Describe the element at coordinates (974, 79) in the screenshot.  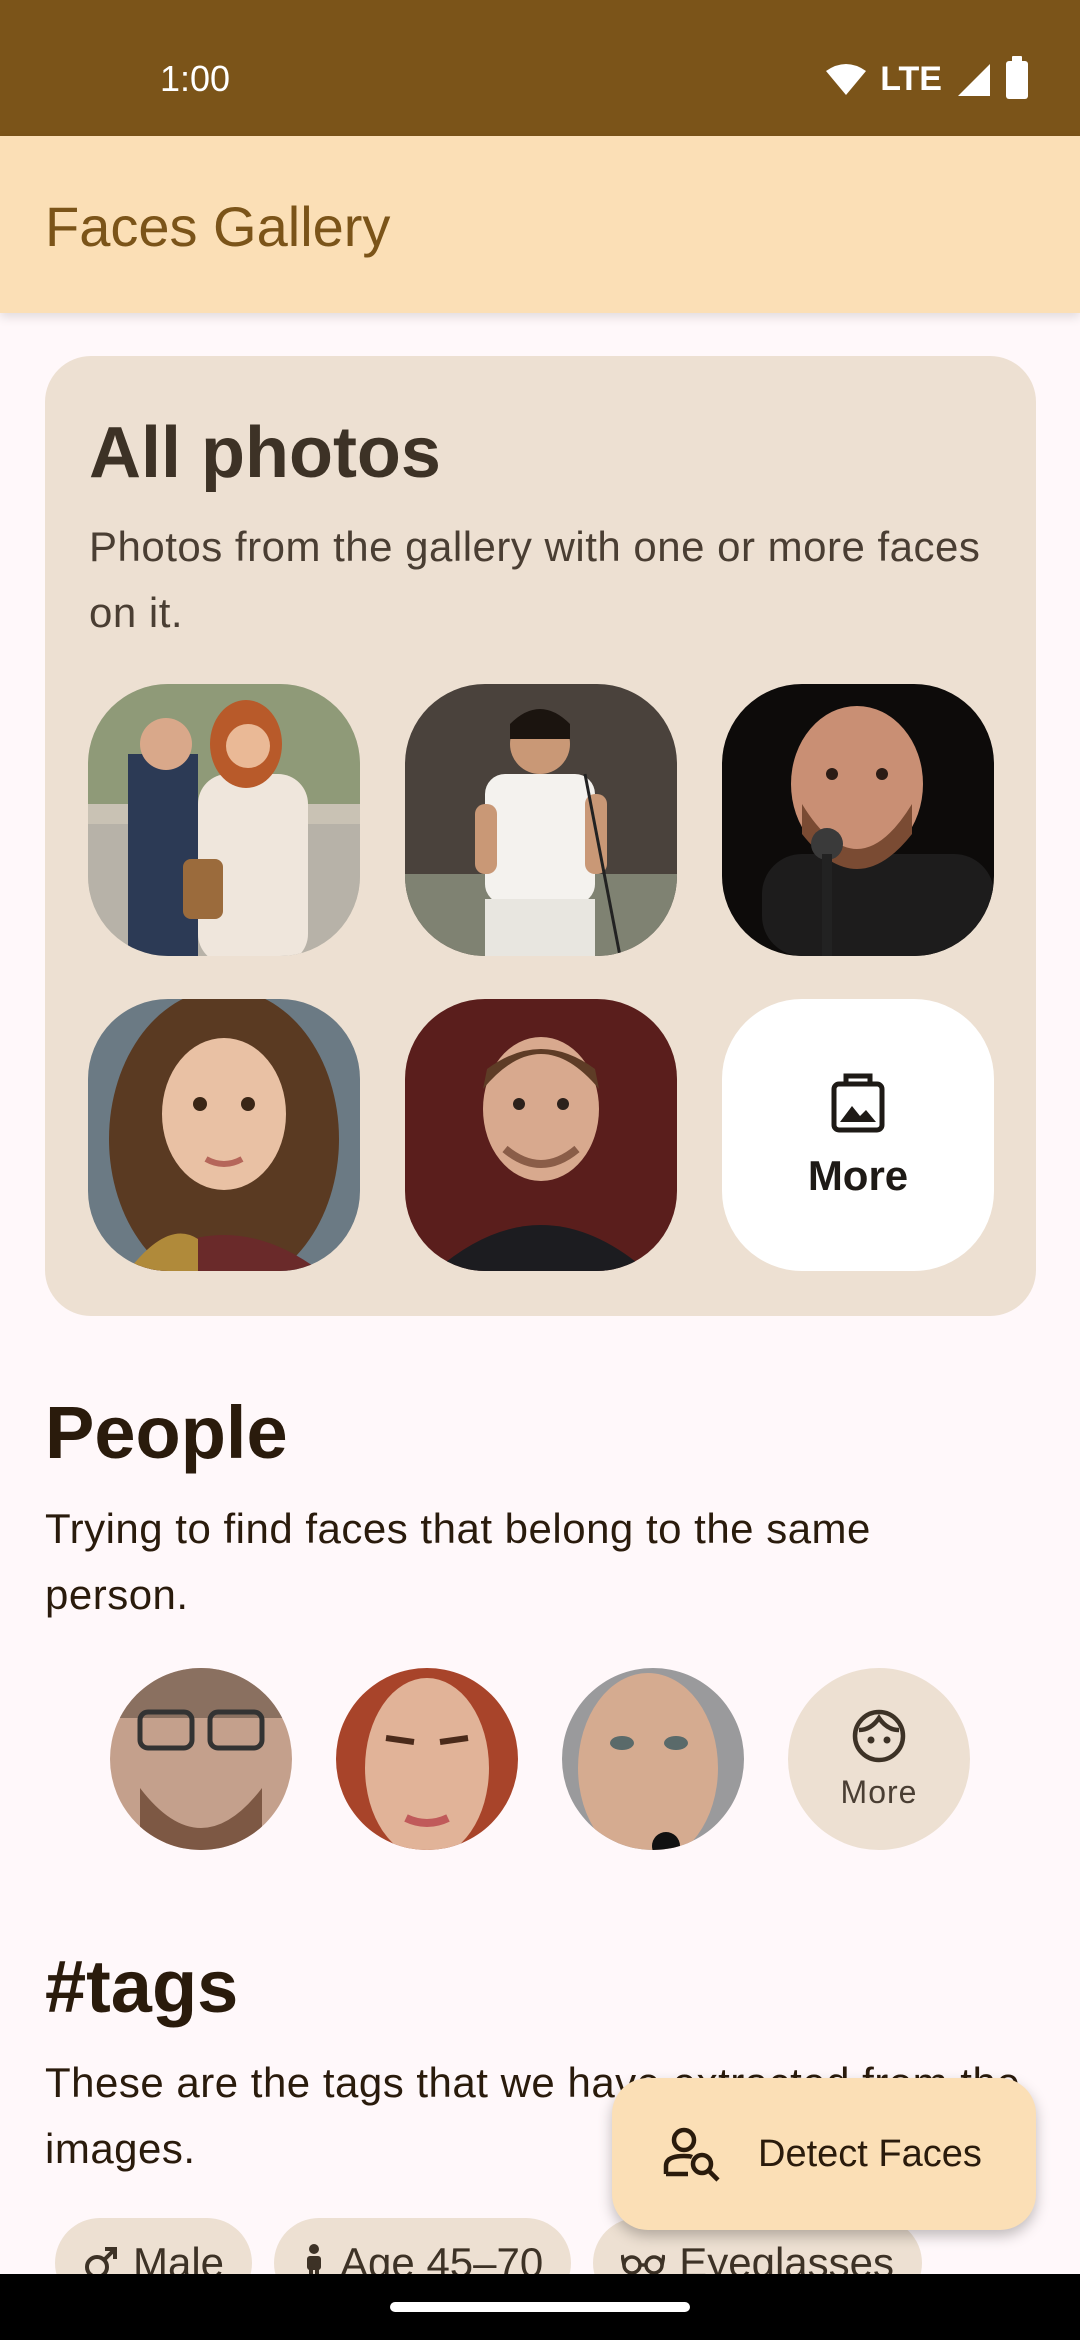
I see `signal-icon` at that location.